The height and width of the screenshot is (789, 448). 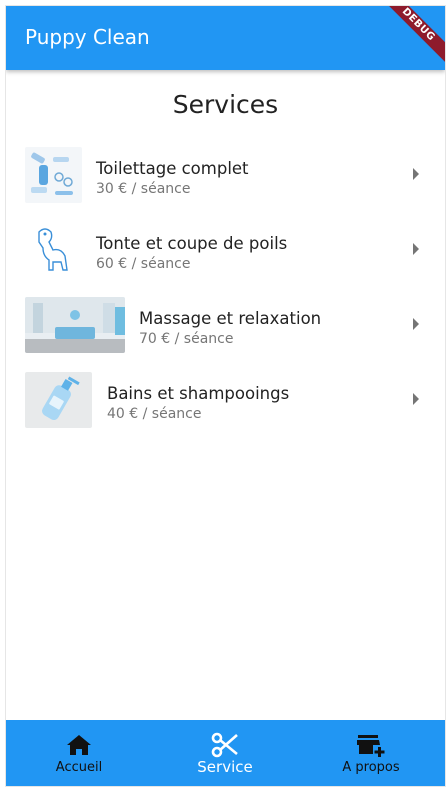 What do you see at coordinates (409, 37) in the screenshot?
I see `debug-banner: DEBUG` at bounding box center [409, 37].